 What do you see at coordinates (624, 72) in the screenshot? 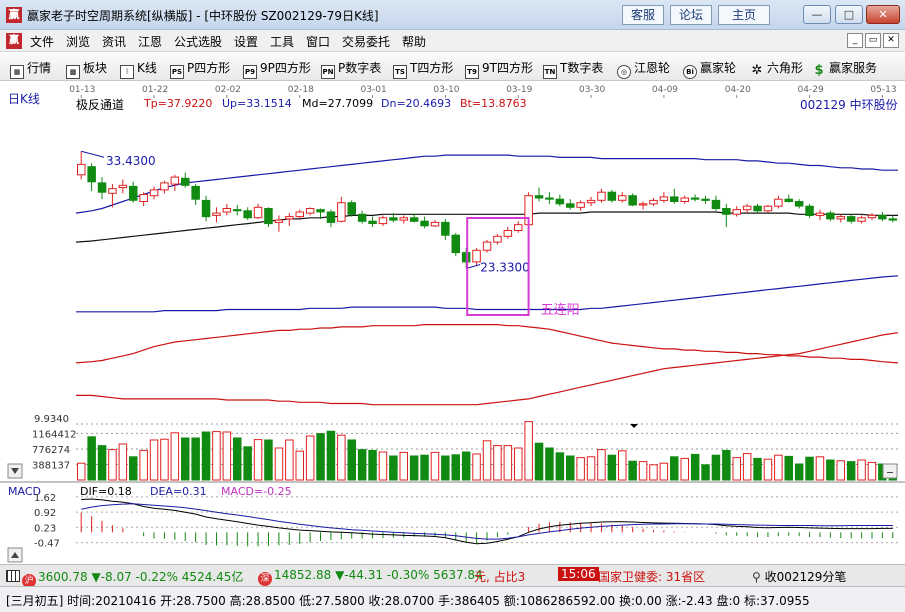
I see `gann-wheel-icon: ◎` at bounding box center [624, 72].